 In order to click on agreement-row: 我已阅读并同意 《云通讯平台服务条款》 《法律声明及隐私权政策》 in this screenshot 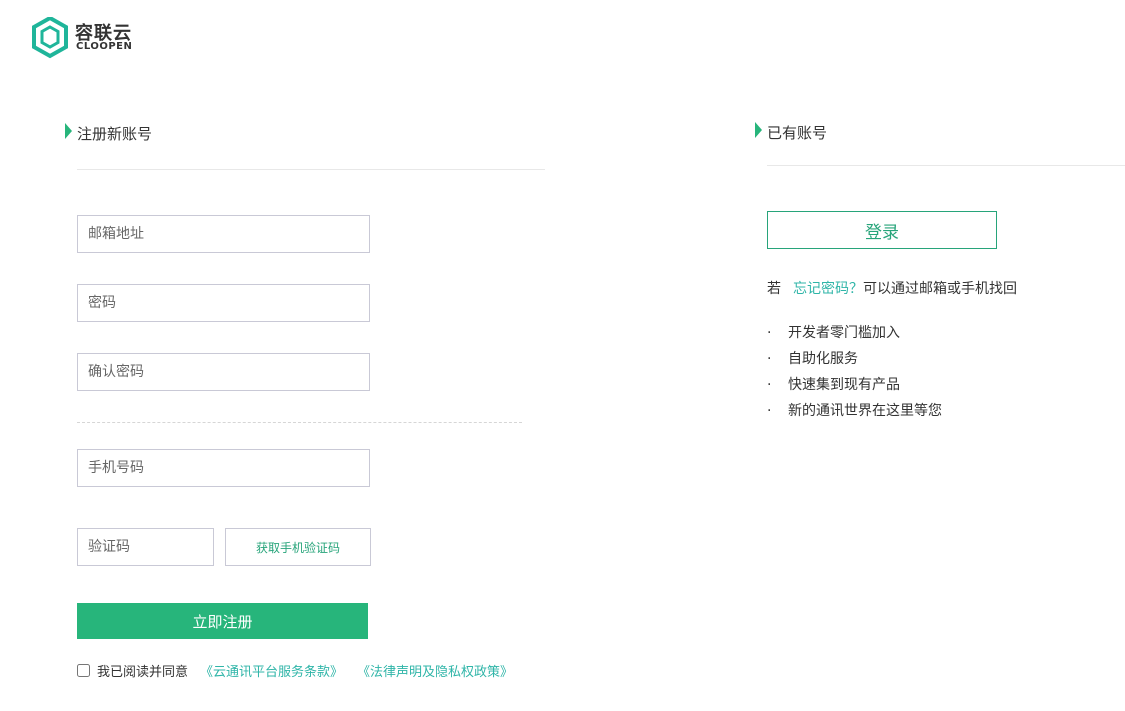, I will do `click(295, 670)`.